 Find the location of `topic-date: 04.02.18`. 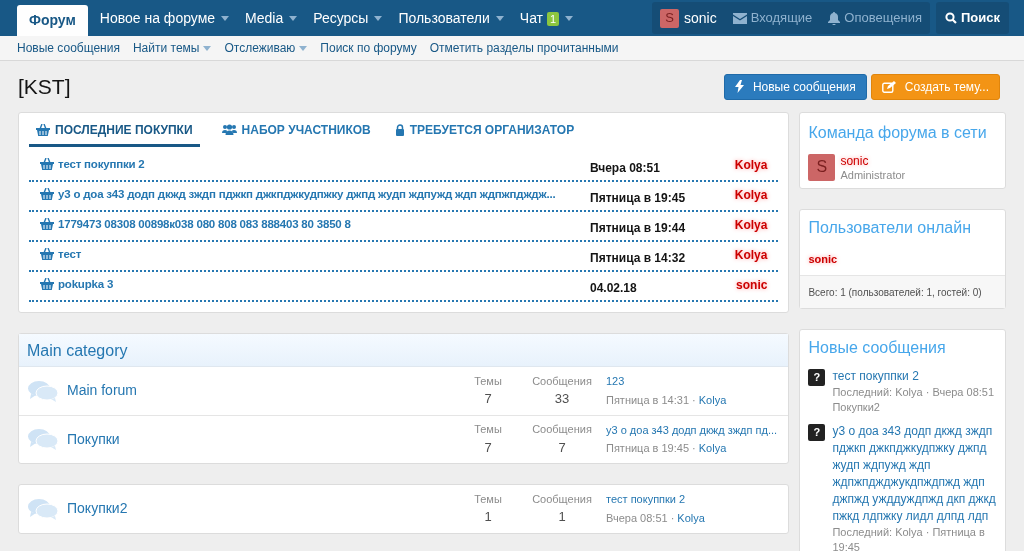

topic-date: 04.02.18 is located at coordinates (614, 288).